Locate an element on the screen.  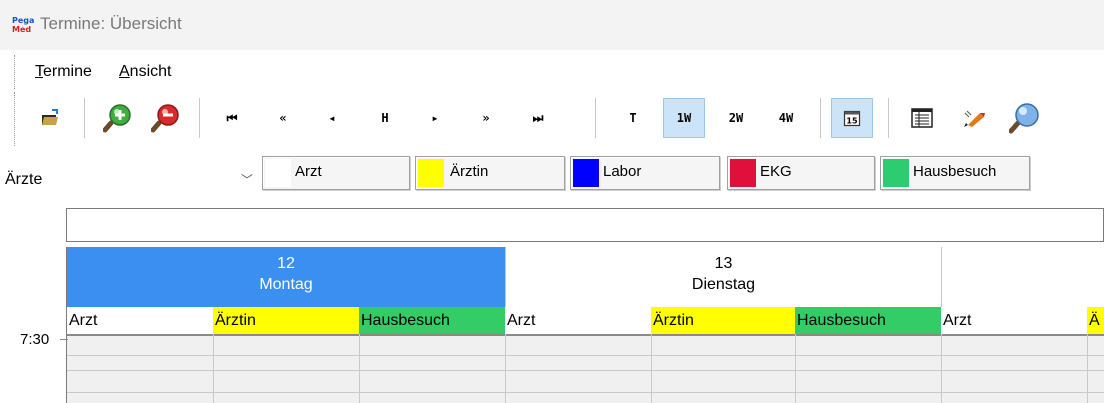
calendar-icon: 15 is located at coordinates (852, 118).